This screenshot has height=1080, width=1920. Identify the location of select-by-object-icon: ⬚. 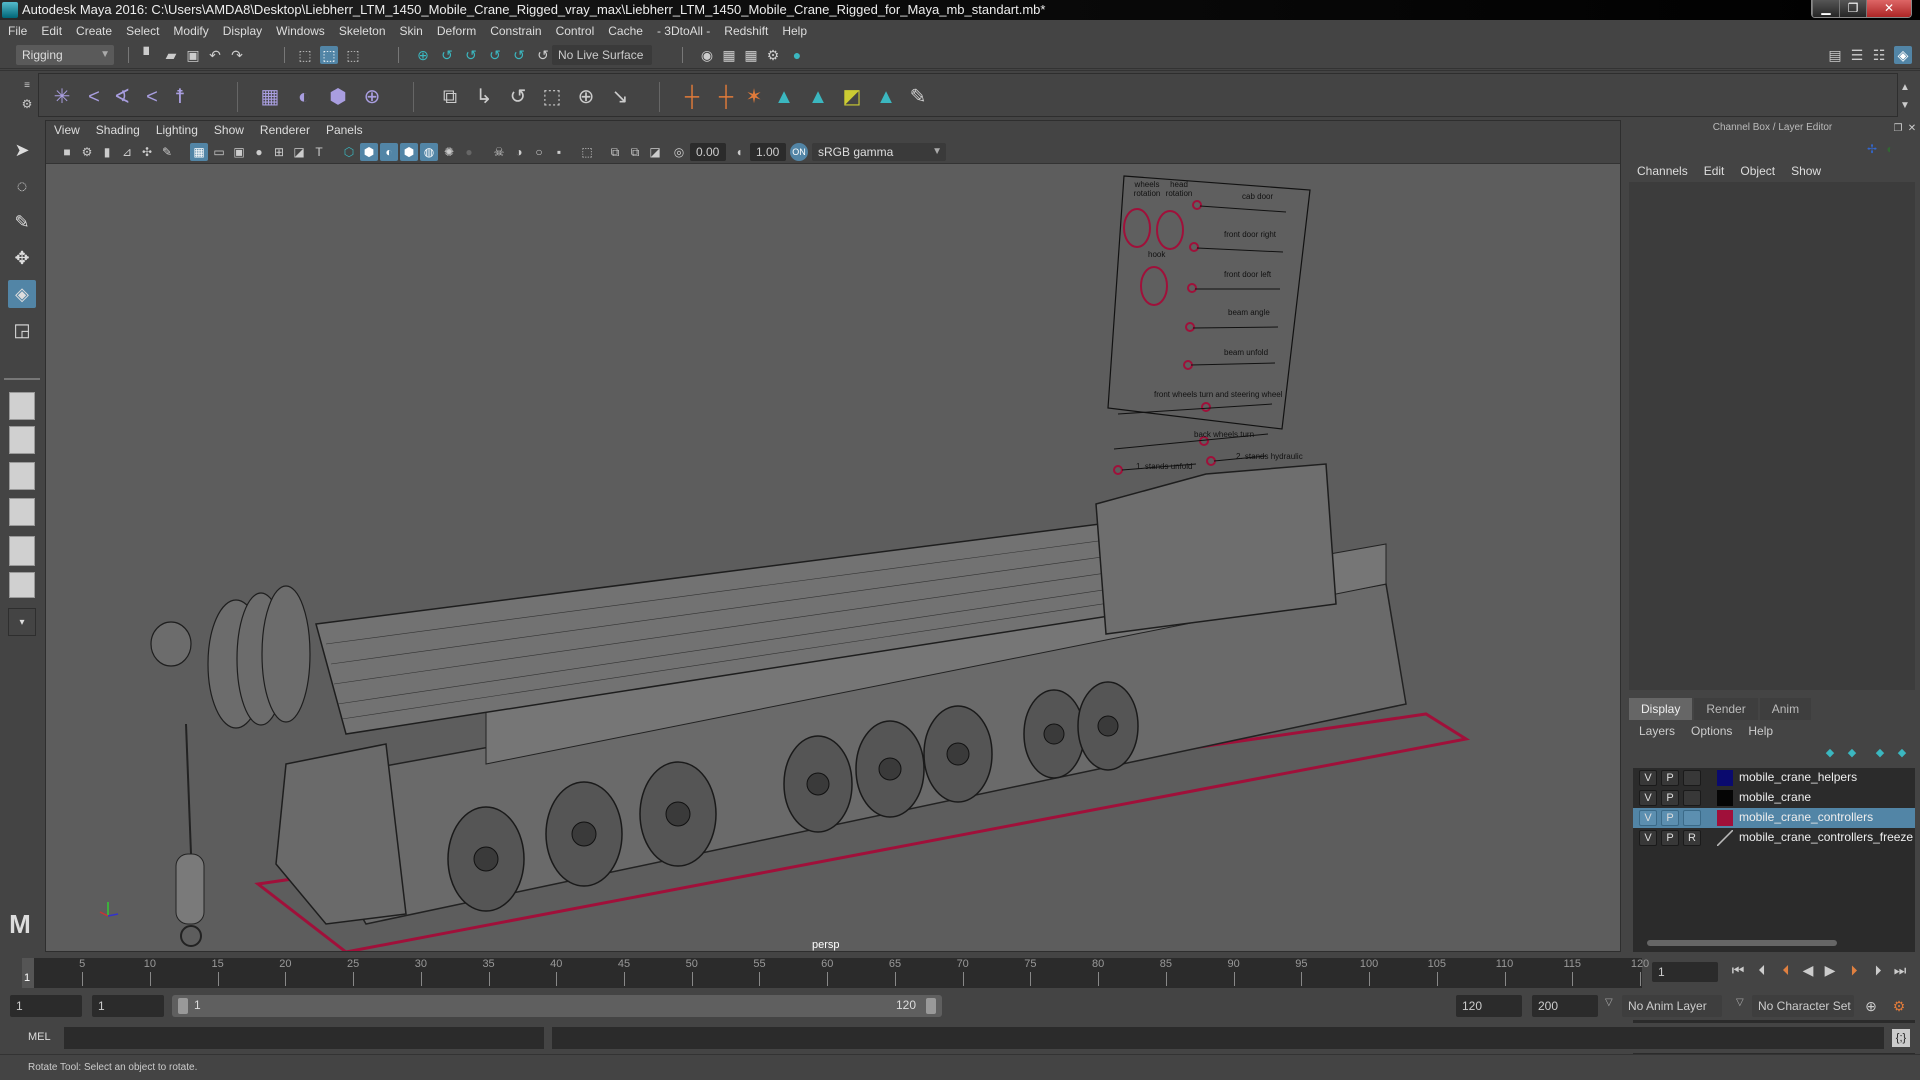
(329, 55).